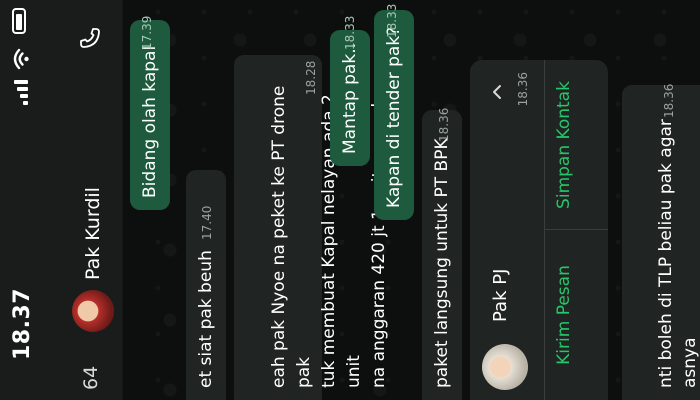 Image resolution: width=700 pixels, height=400 pixels. I want to click on shared-contact-avatar, so click(505, 367).